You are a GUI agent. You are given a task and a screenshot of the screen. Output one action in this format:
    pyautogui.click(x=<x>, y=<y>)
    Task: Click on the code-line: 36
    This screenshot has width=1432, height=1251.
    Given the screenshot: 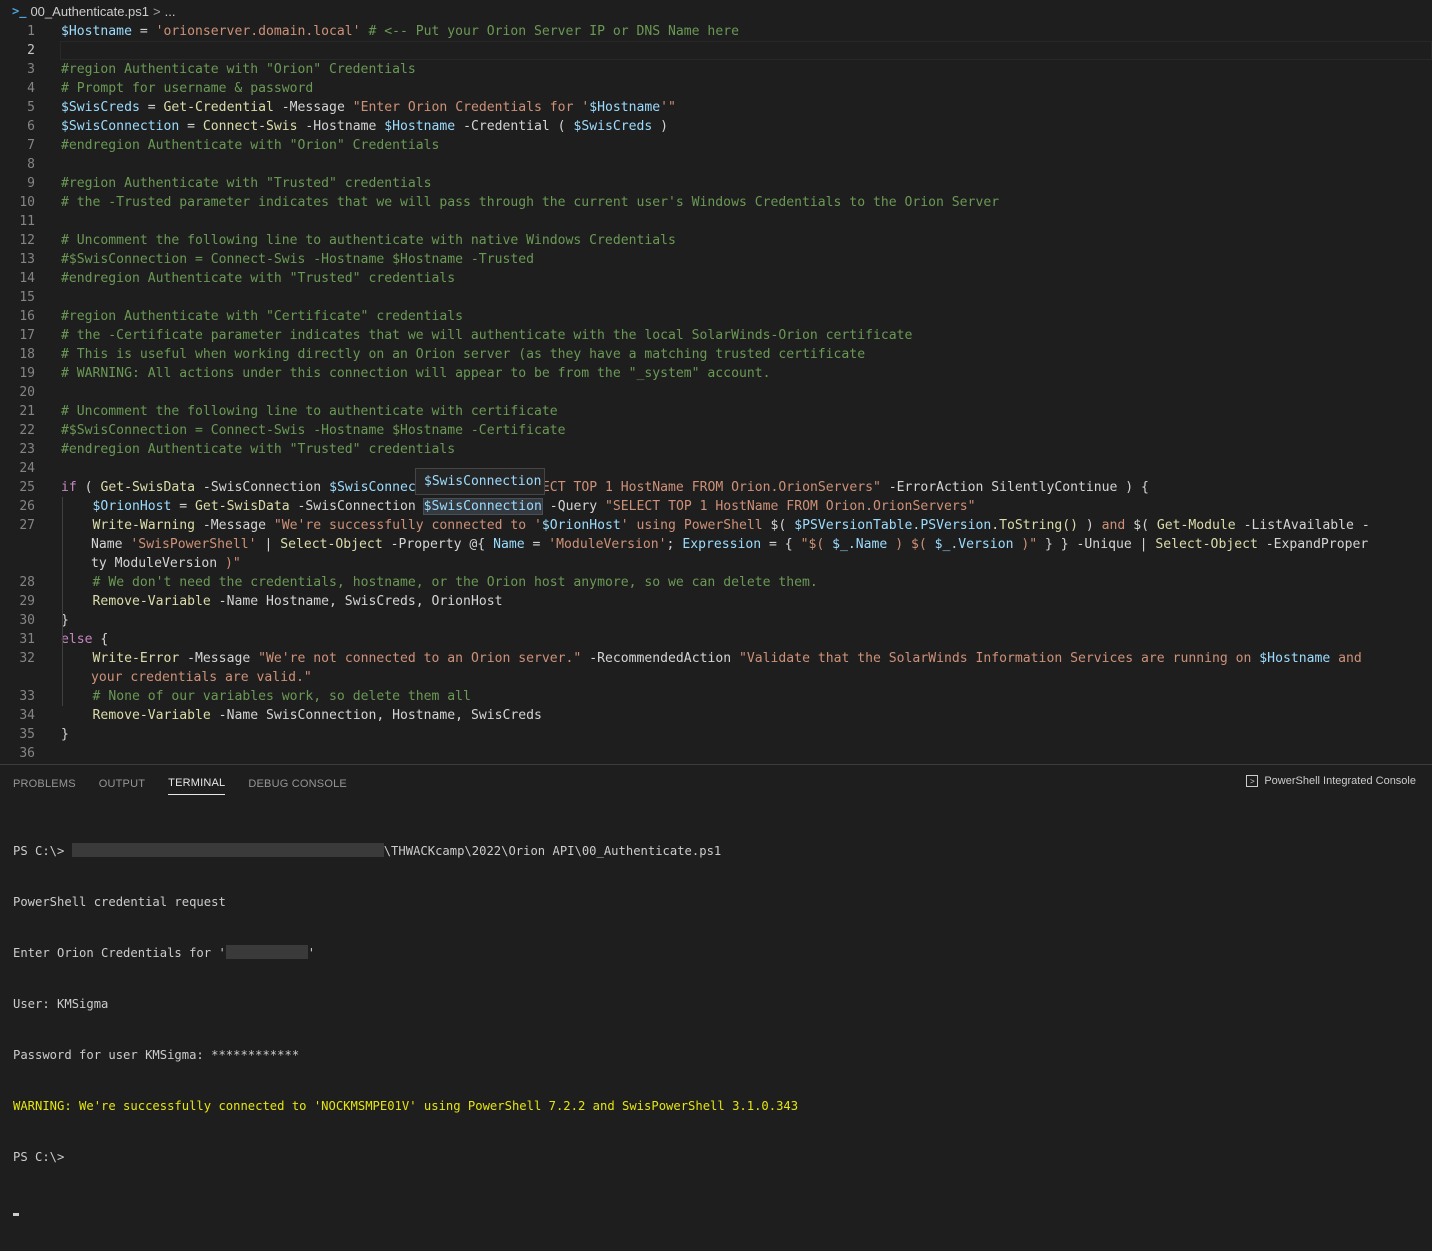 What is the action you would take?
    pyautogui.click(x=716, y=753)
    